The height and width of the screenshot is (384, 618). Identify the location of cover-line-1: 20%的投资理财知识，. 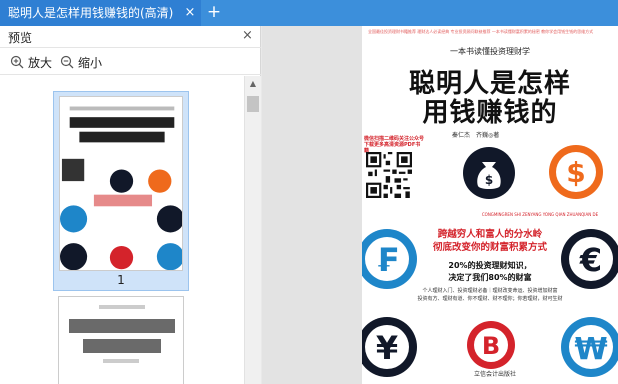
(490, 265).